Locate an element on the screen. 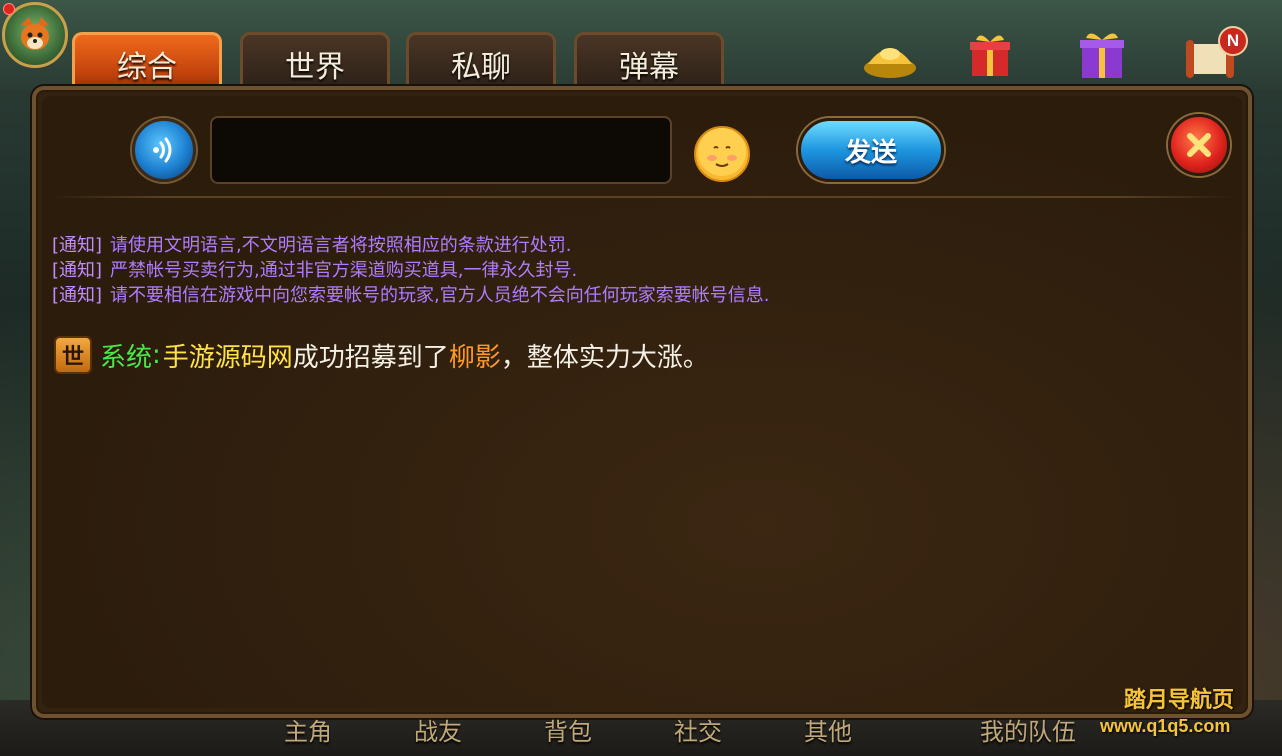 The image size is (1282, 756). notice-line: [通知] 严禁帐号买卖行为,通过非官方渠道购买道具,一律永久封号. is located at coordinates (552, 269).